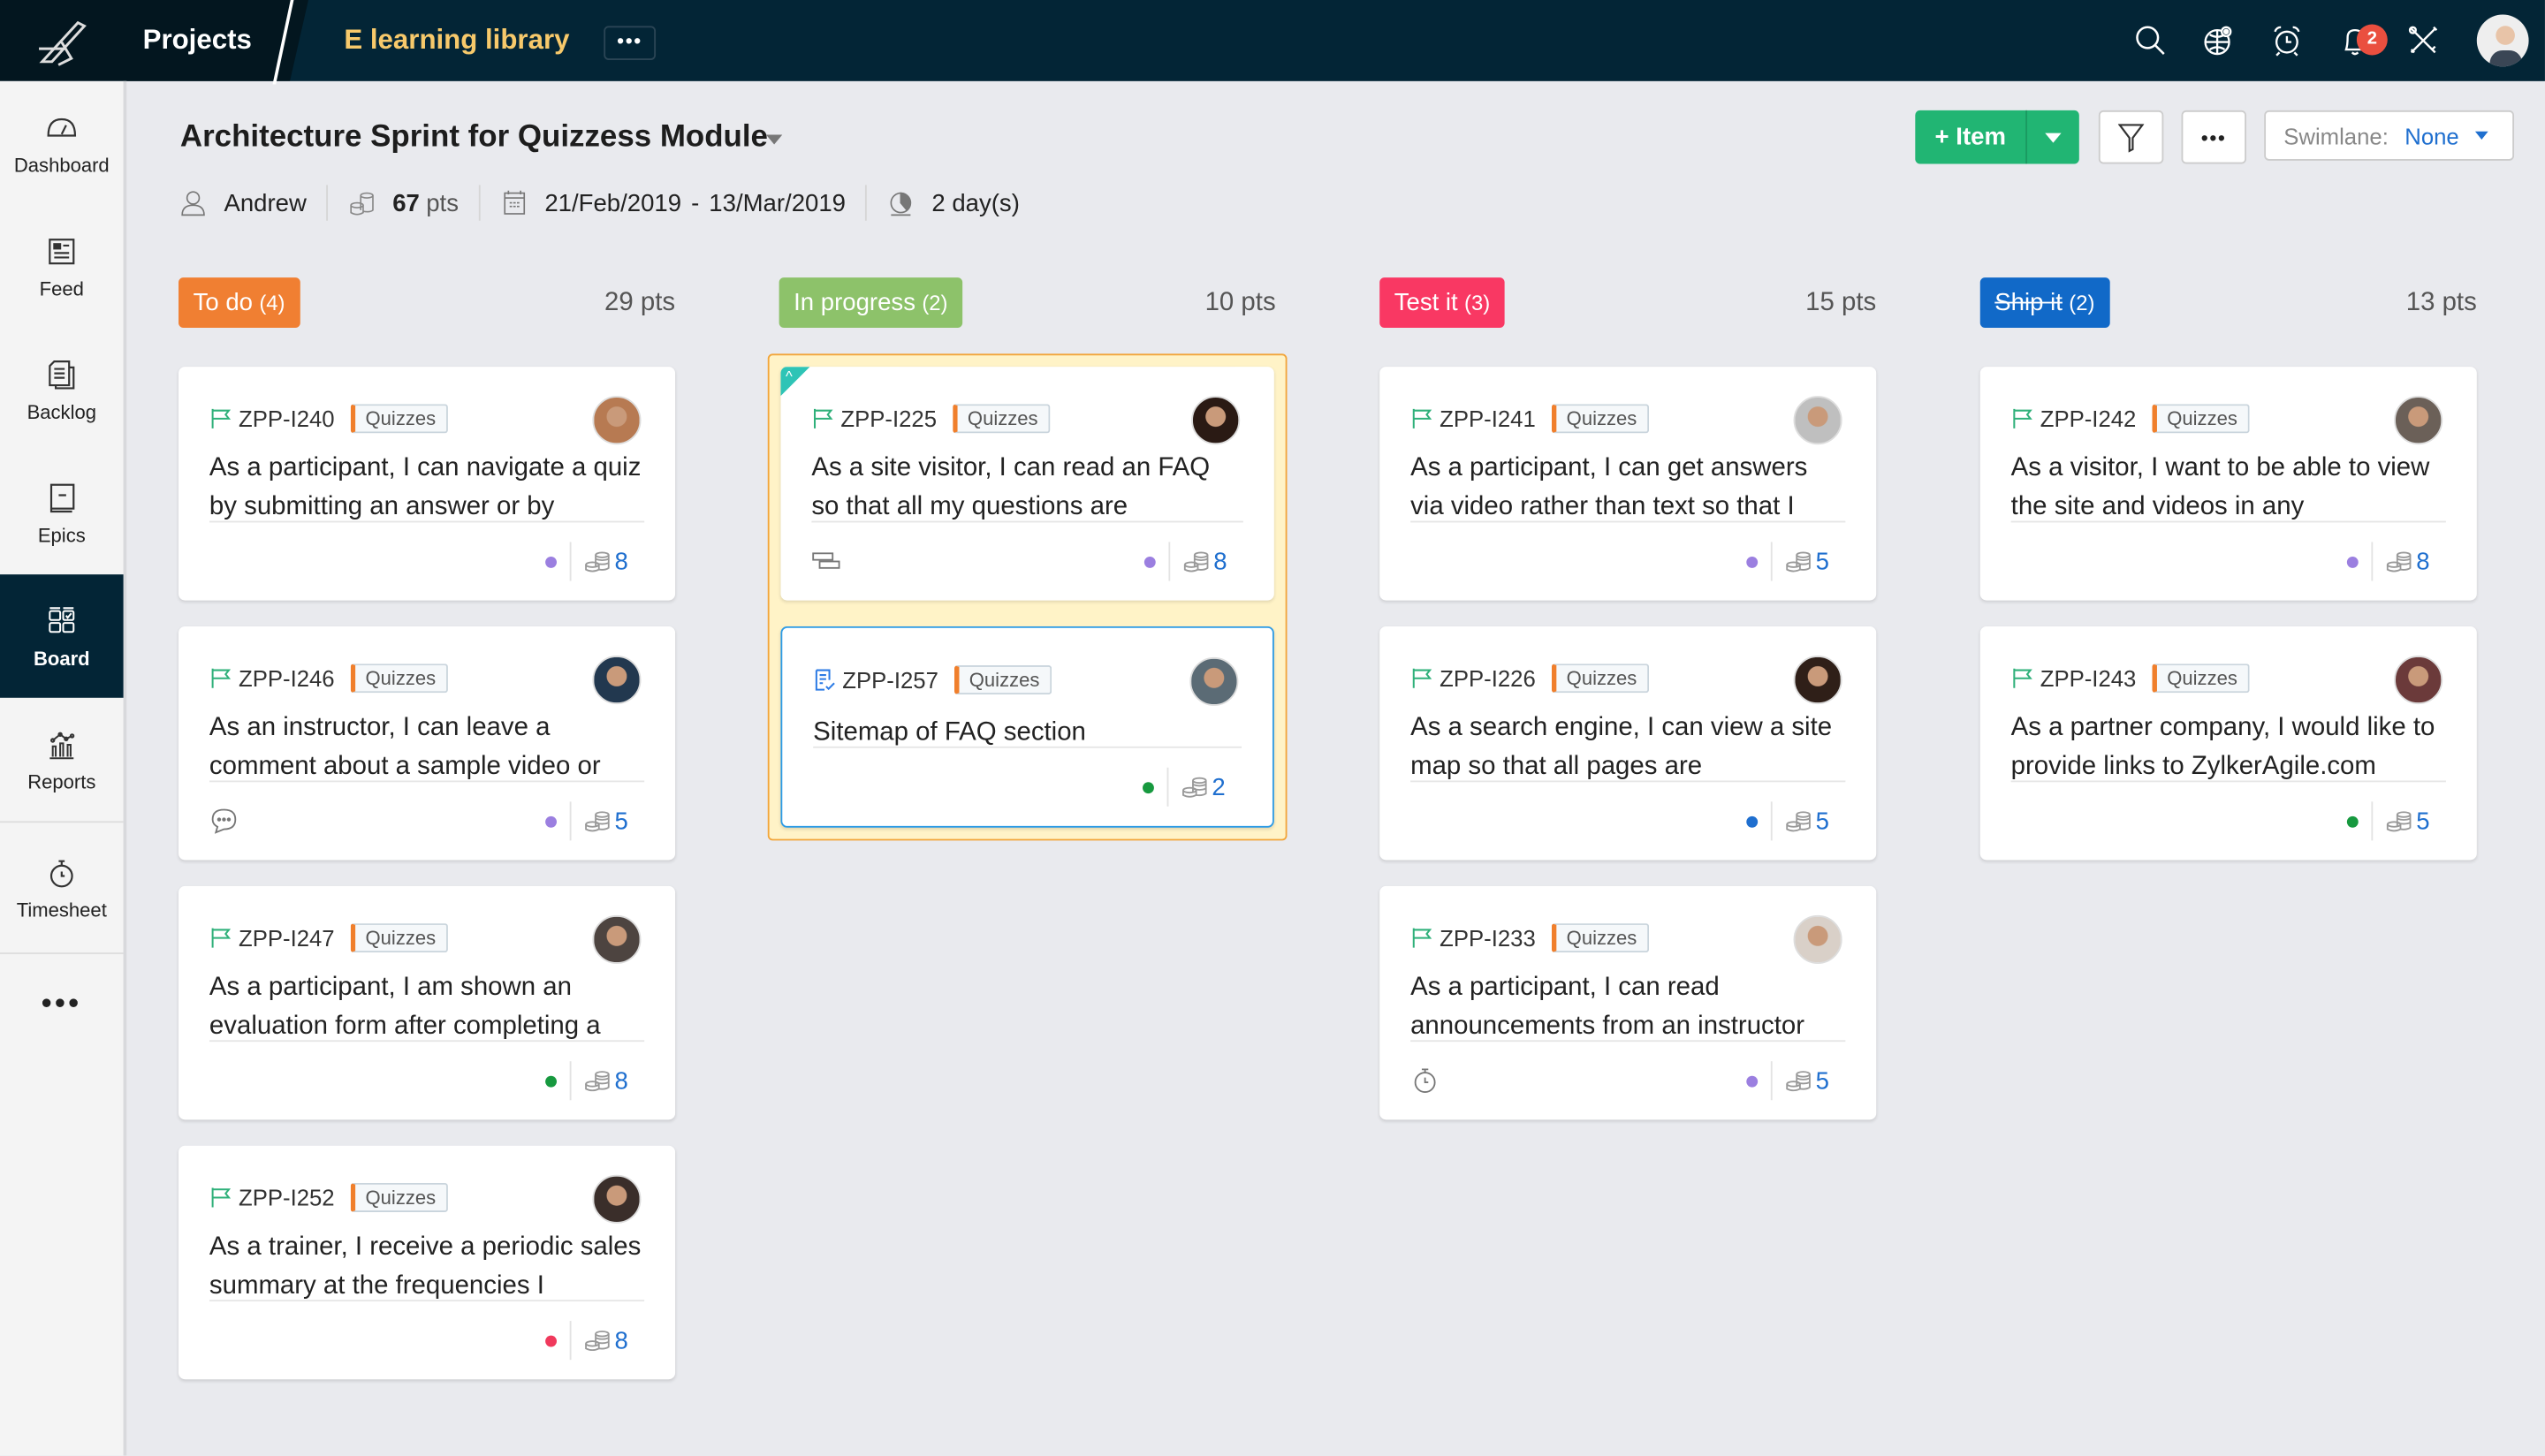  What do you see at coordinates (224, 821) in the screenshot?
I see `comment-icon` at bounding box center [224, 821].